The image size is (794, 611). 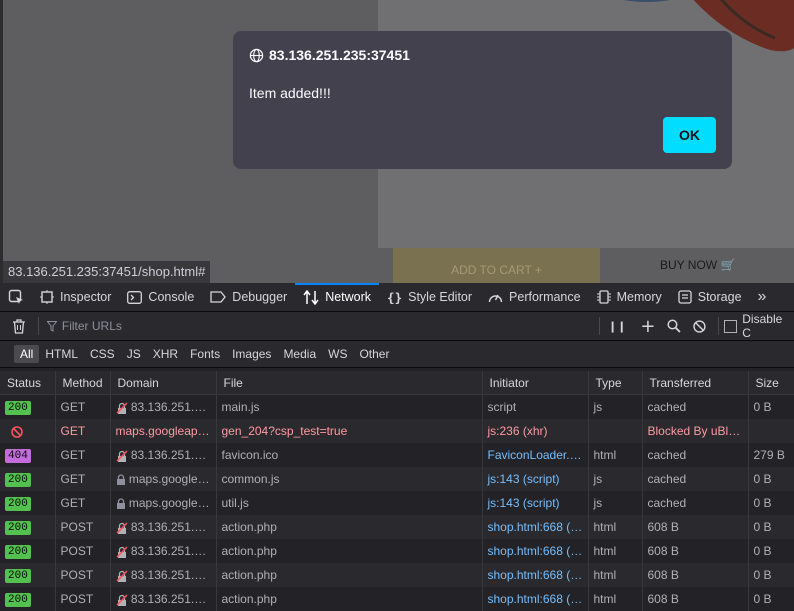 I want to click on column-status: Status, so click(x=28, y=383).